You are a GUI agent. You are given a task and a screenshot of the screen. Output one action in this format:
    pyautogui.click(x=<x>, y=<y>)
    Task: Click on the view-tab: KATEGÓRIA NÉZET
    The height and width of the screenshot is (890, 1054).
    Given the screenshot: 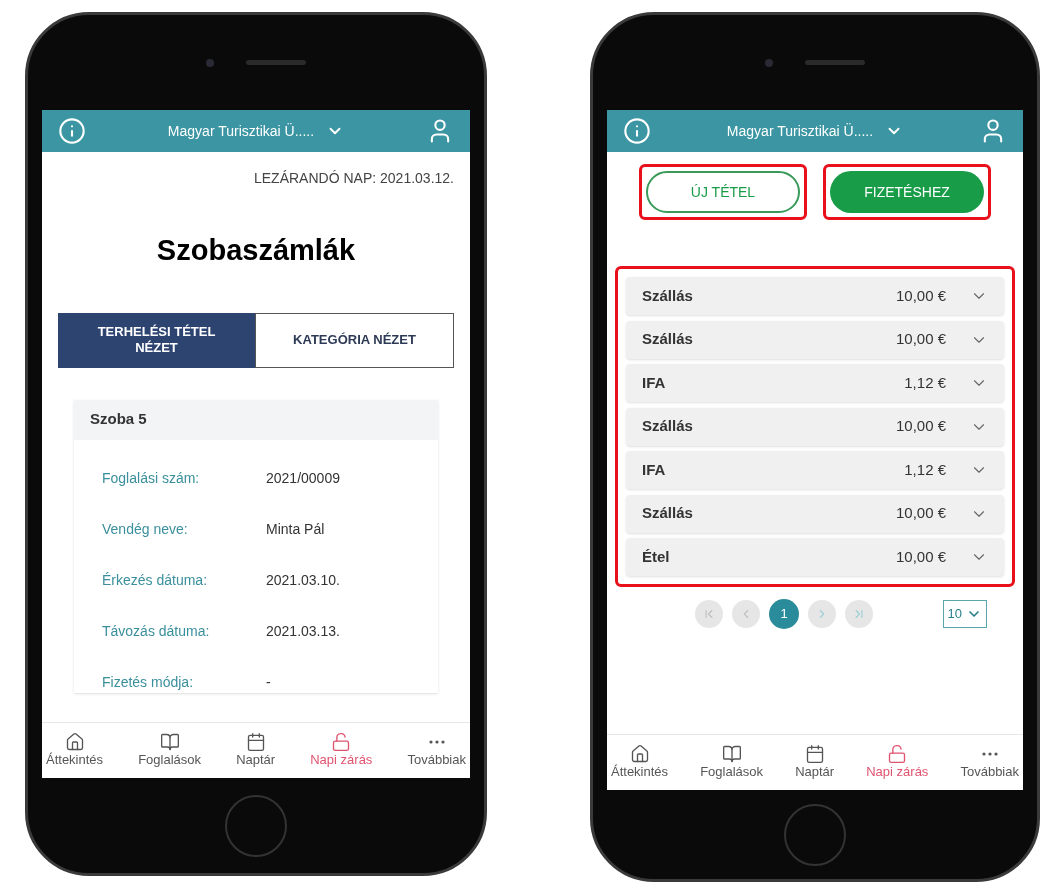 What is the action you would take?
    pyautogui.click(x=354, y=340)
    